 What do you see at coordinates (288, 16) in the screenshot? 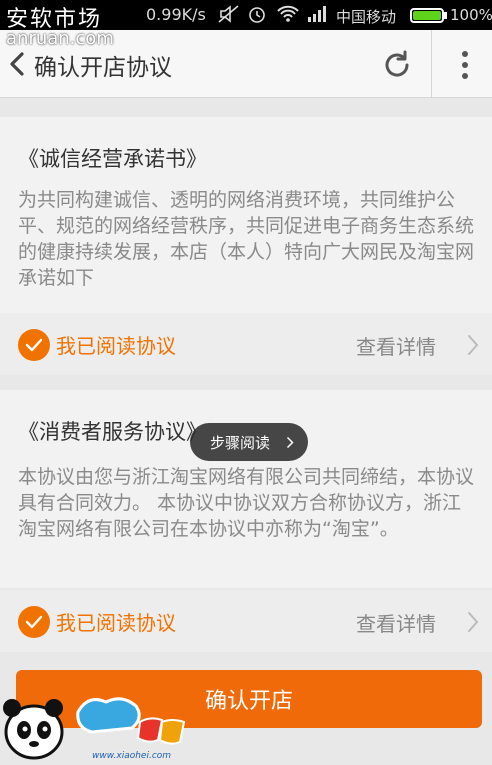
I see `wifi-icon` at bounding box center [288, 16].